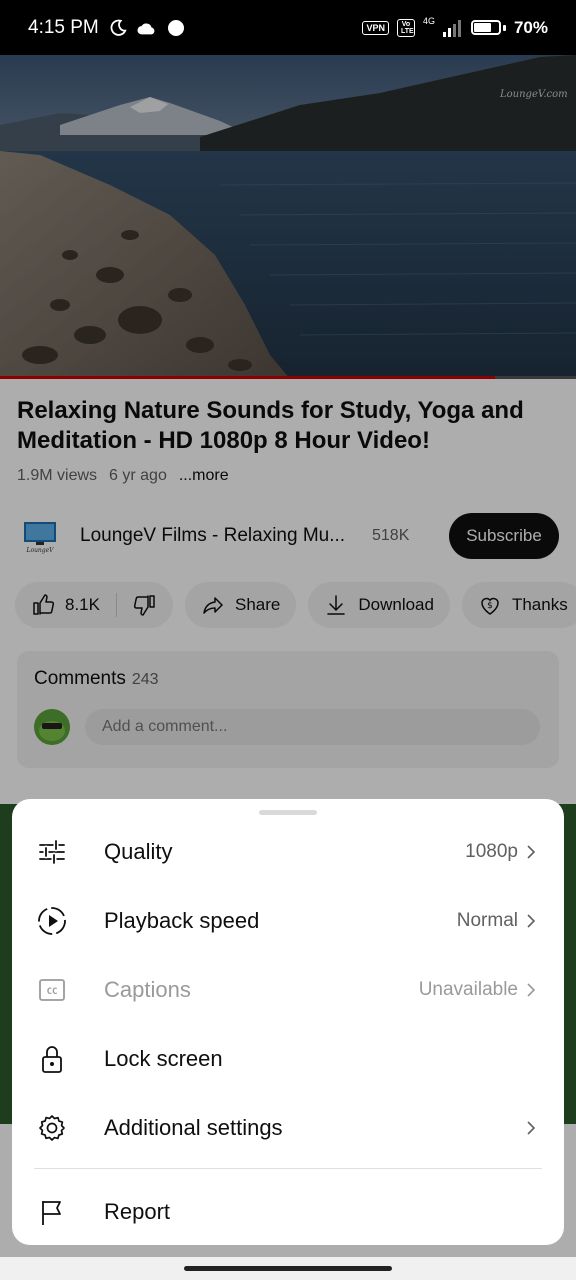  I want to click on captions-icon: CC, so click(52, 990).